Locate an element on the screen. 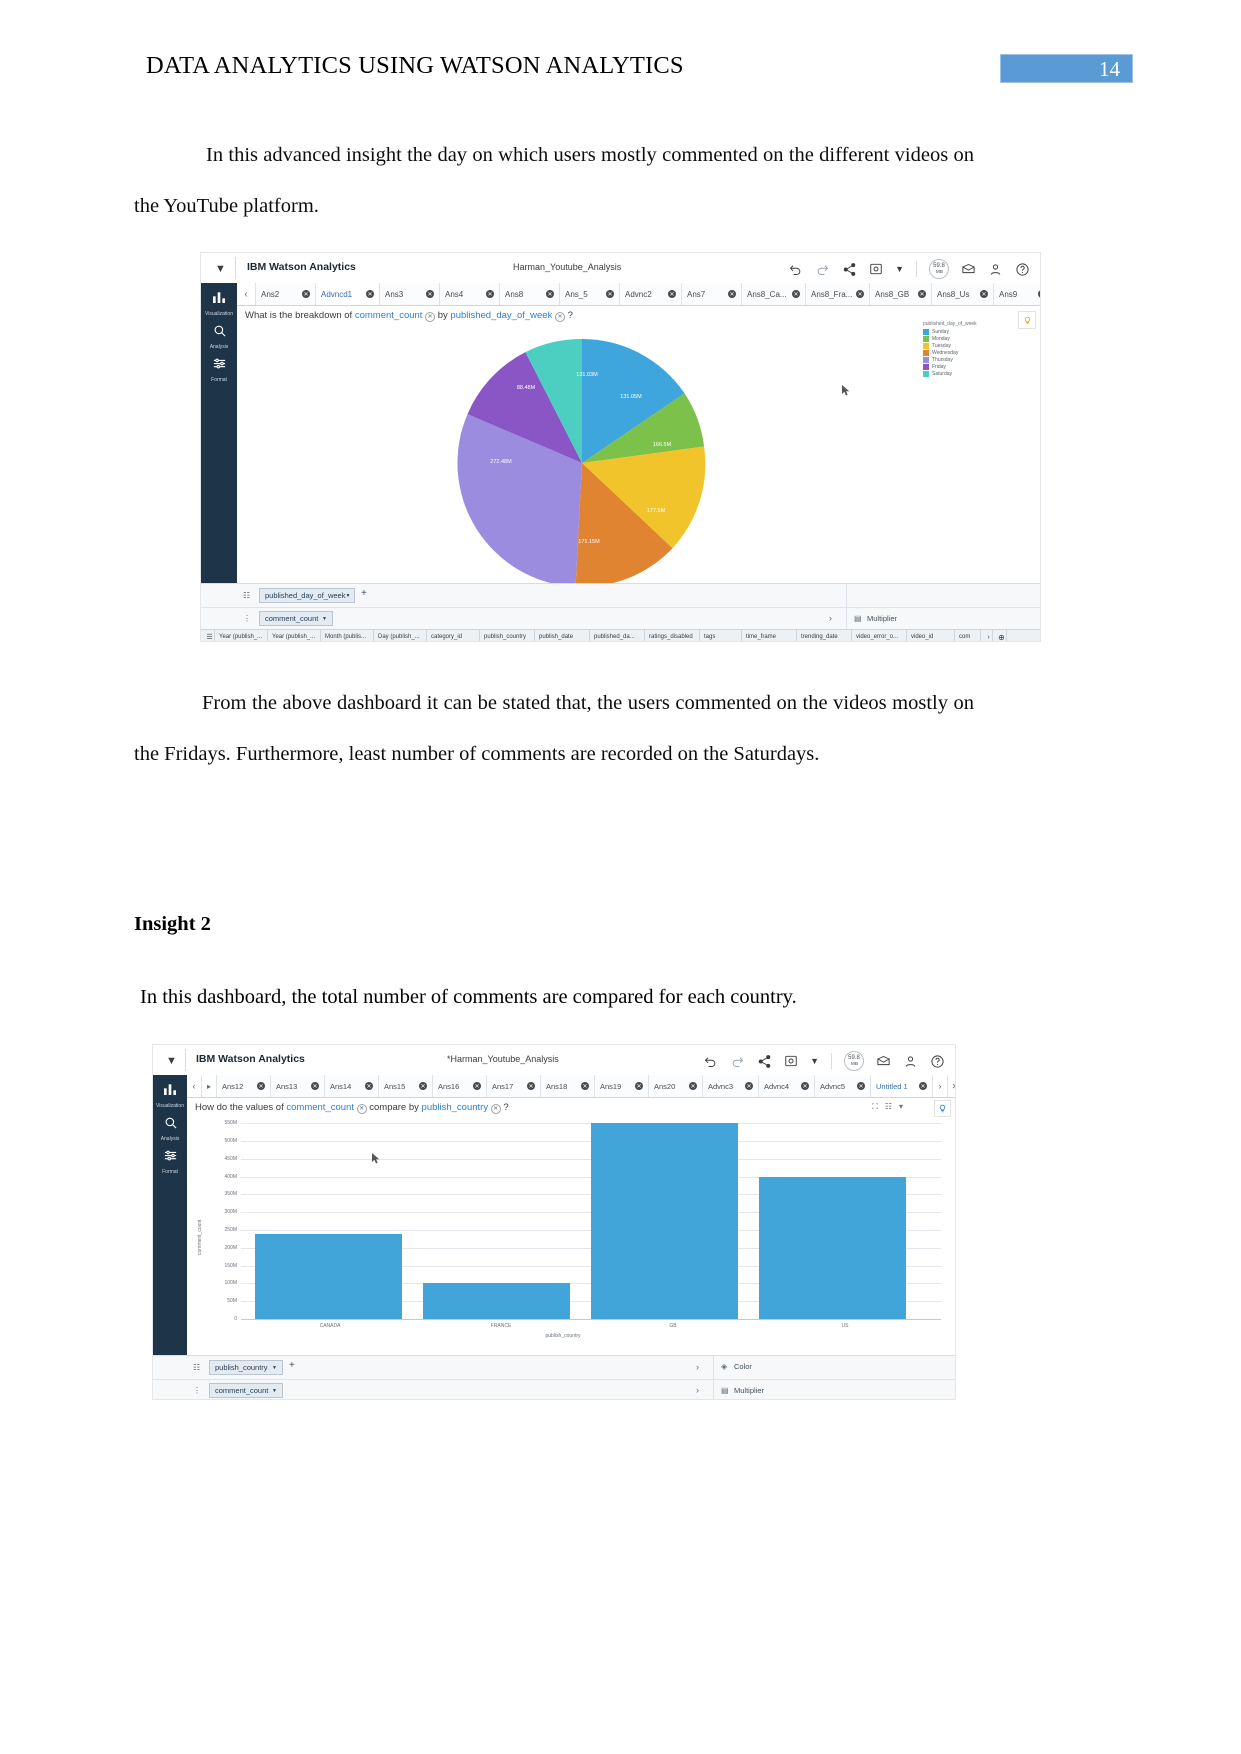 This screenshot has height=1754, width=1241. tab-ans8: Ans8 ✕ is located at coordinates (530, 294).